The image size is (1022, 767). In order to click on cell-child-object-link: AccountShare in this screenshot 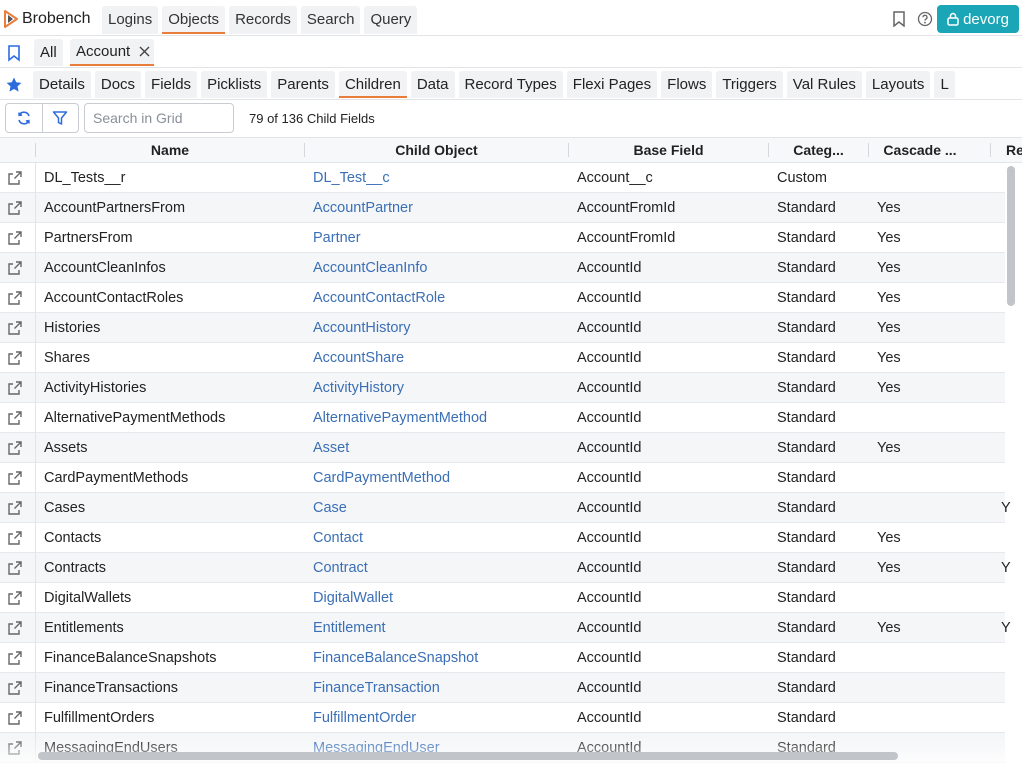, I will do `click(440, 358)`.